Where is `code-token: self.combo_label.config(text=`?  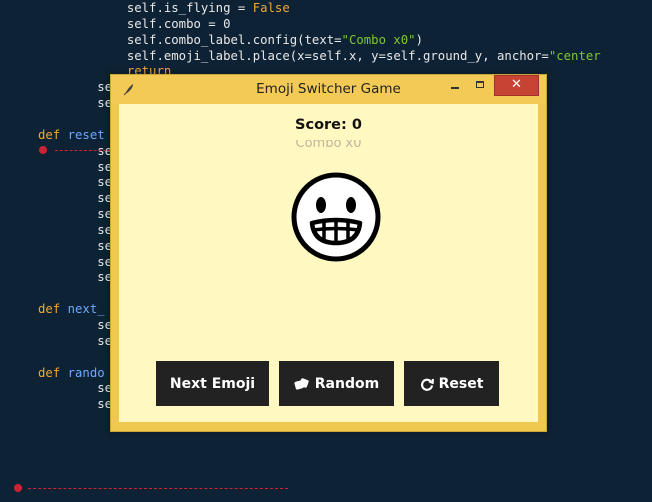
code-token: self.combo_label.config(text= is located at coordinates (234, 39).